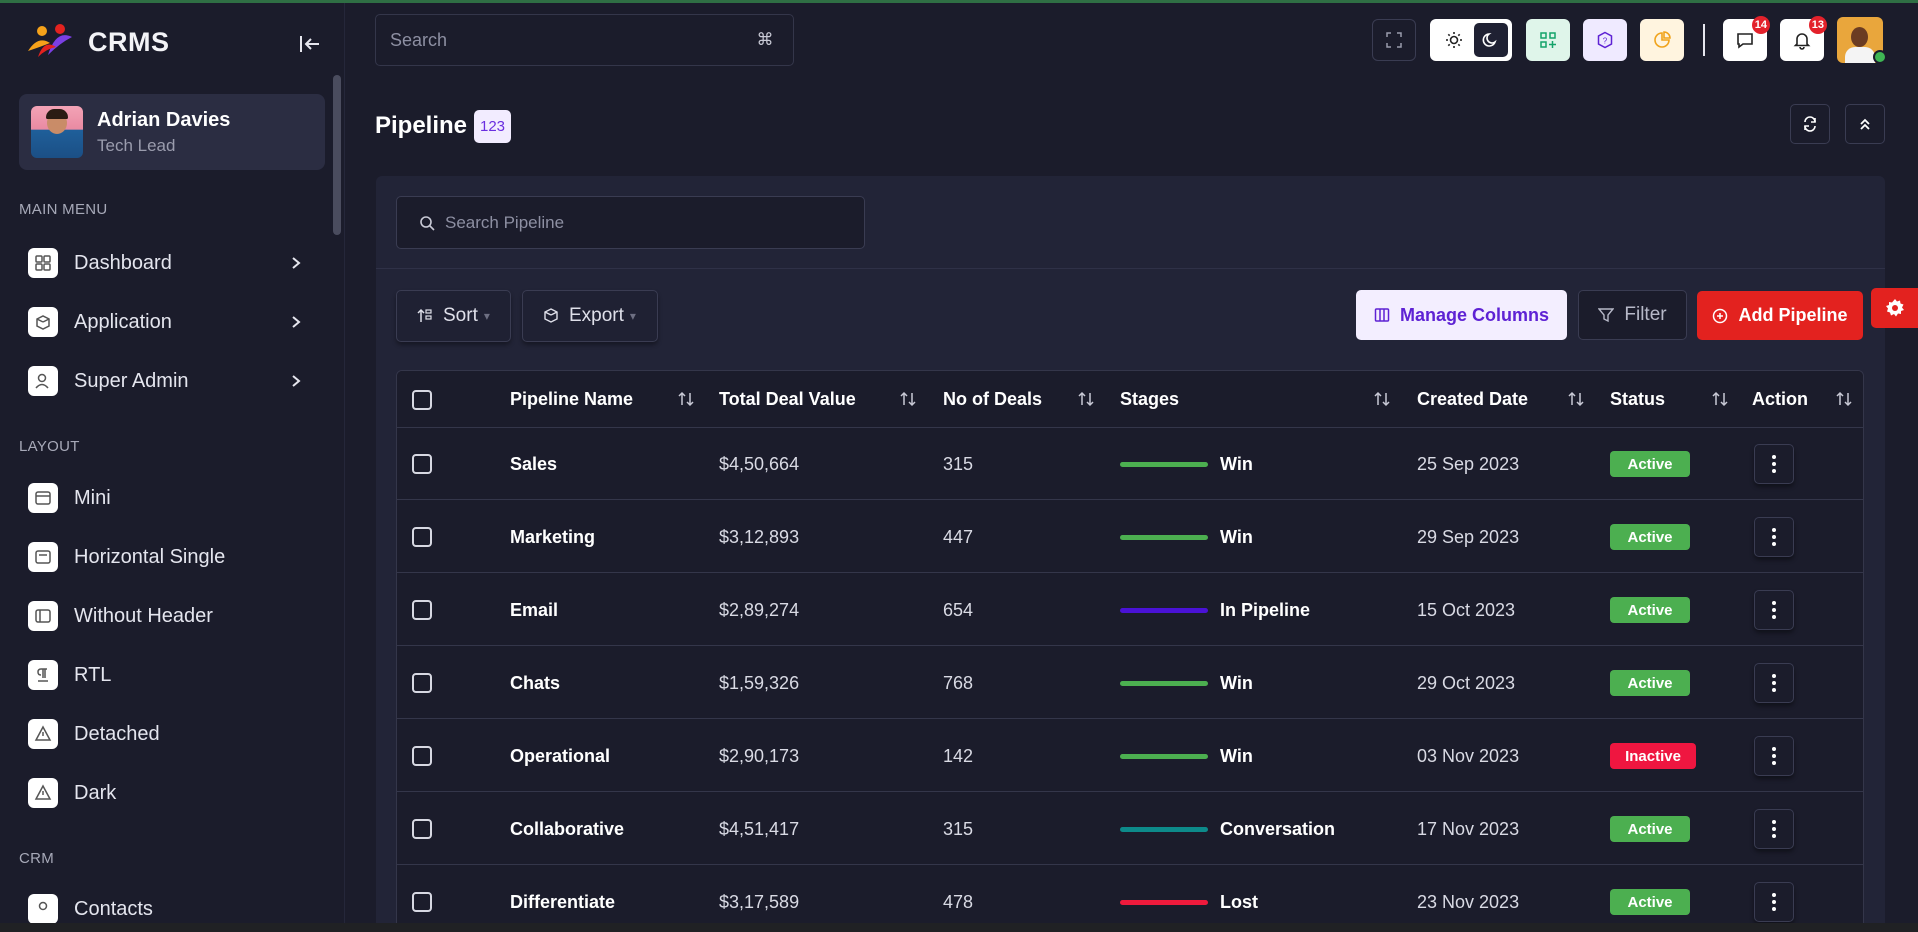  What do you see at coordinates (63, 209) in the screenshot?
I see `section-main-menu: MAIN MENU` at bounding box center [63, 209].